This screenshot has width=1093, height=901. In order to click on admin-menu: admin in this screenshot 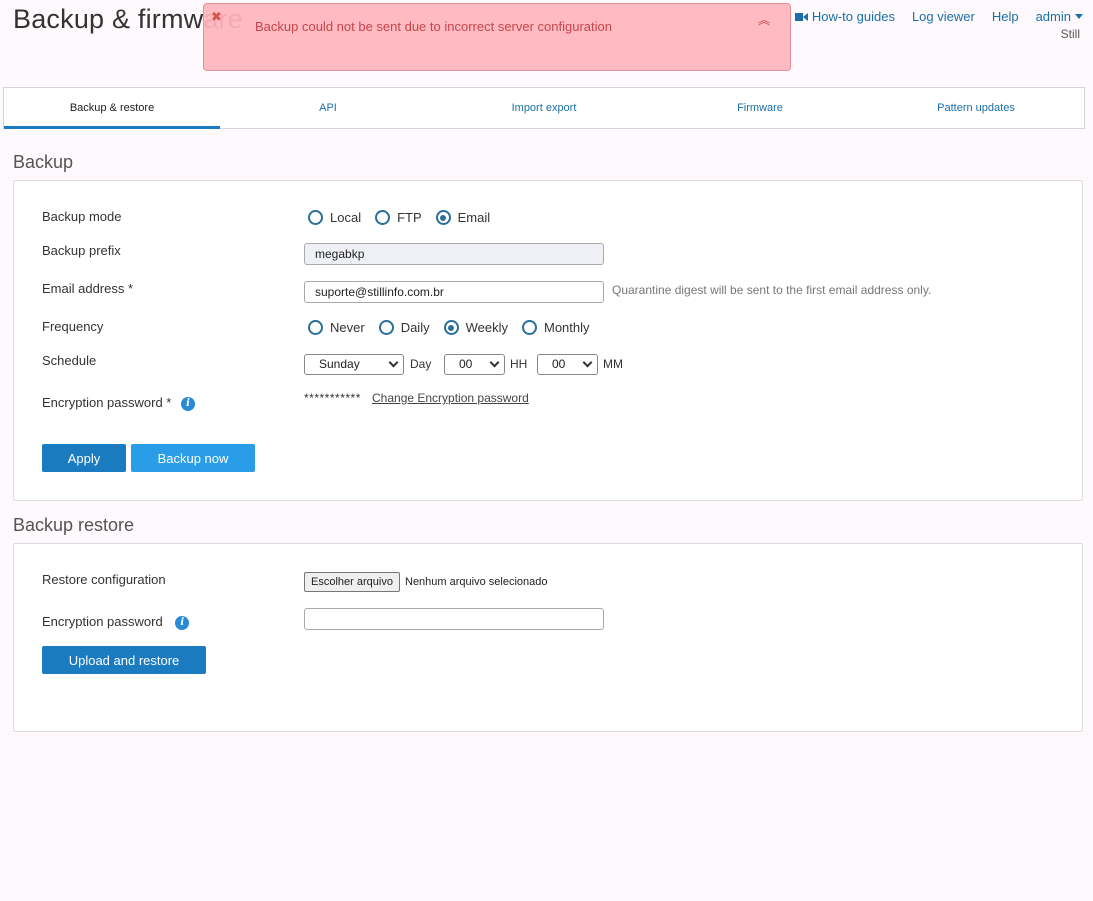, I will do `click(1059, 16)`.